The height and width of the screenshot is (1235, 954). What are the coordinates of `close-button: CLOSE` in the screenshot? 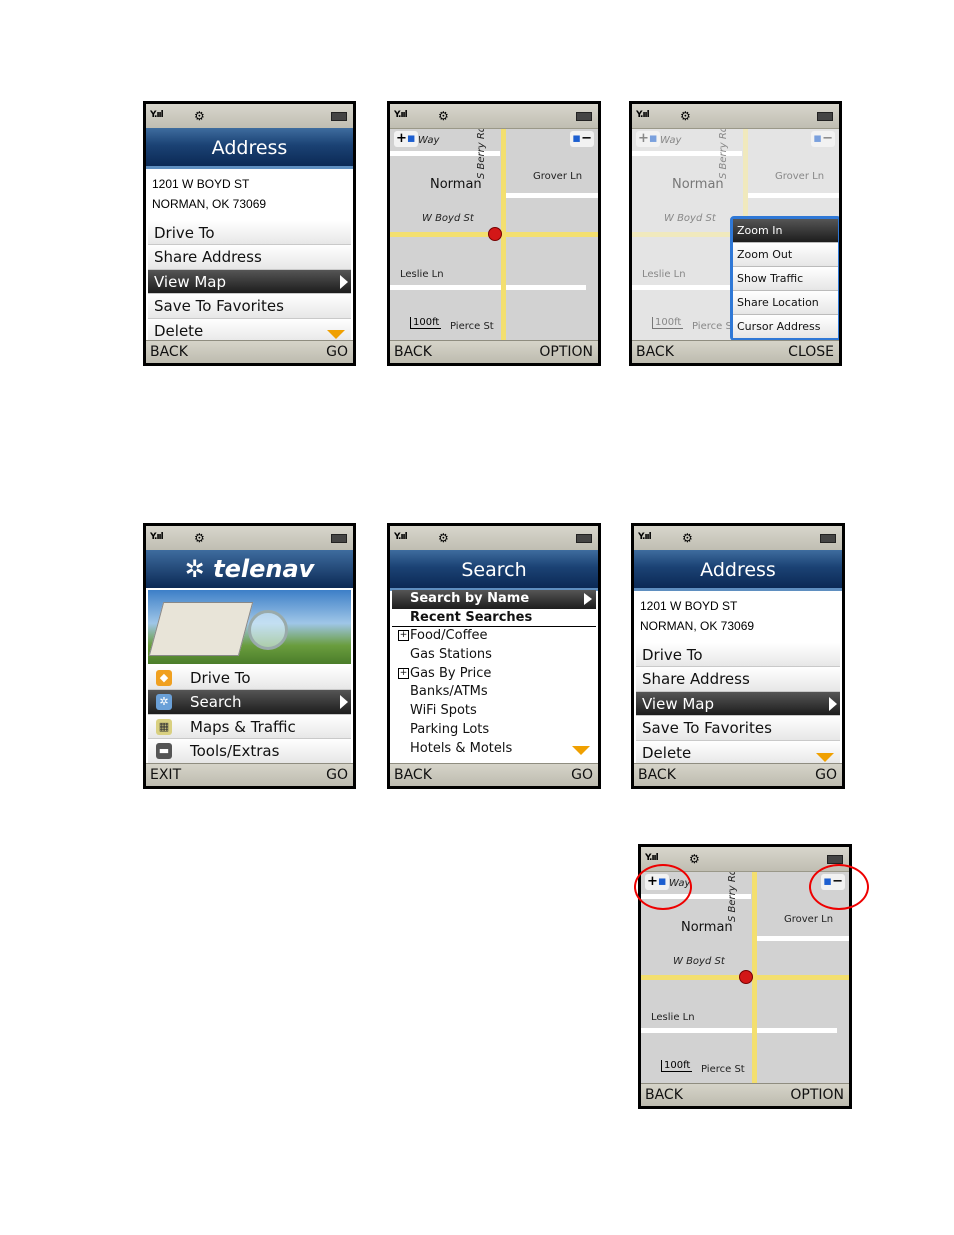 It's located at (811, 352).